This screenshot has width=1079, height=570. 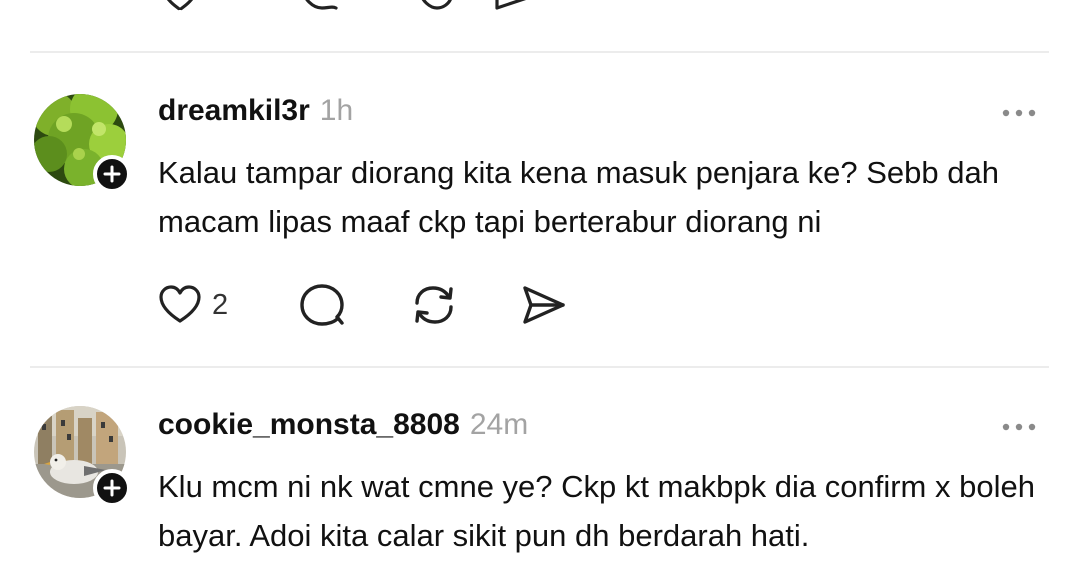 I want to click on post-actions: 2, so click(x=373, y=305).